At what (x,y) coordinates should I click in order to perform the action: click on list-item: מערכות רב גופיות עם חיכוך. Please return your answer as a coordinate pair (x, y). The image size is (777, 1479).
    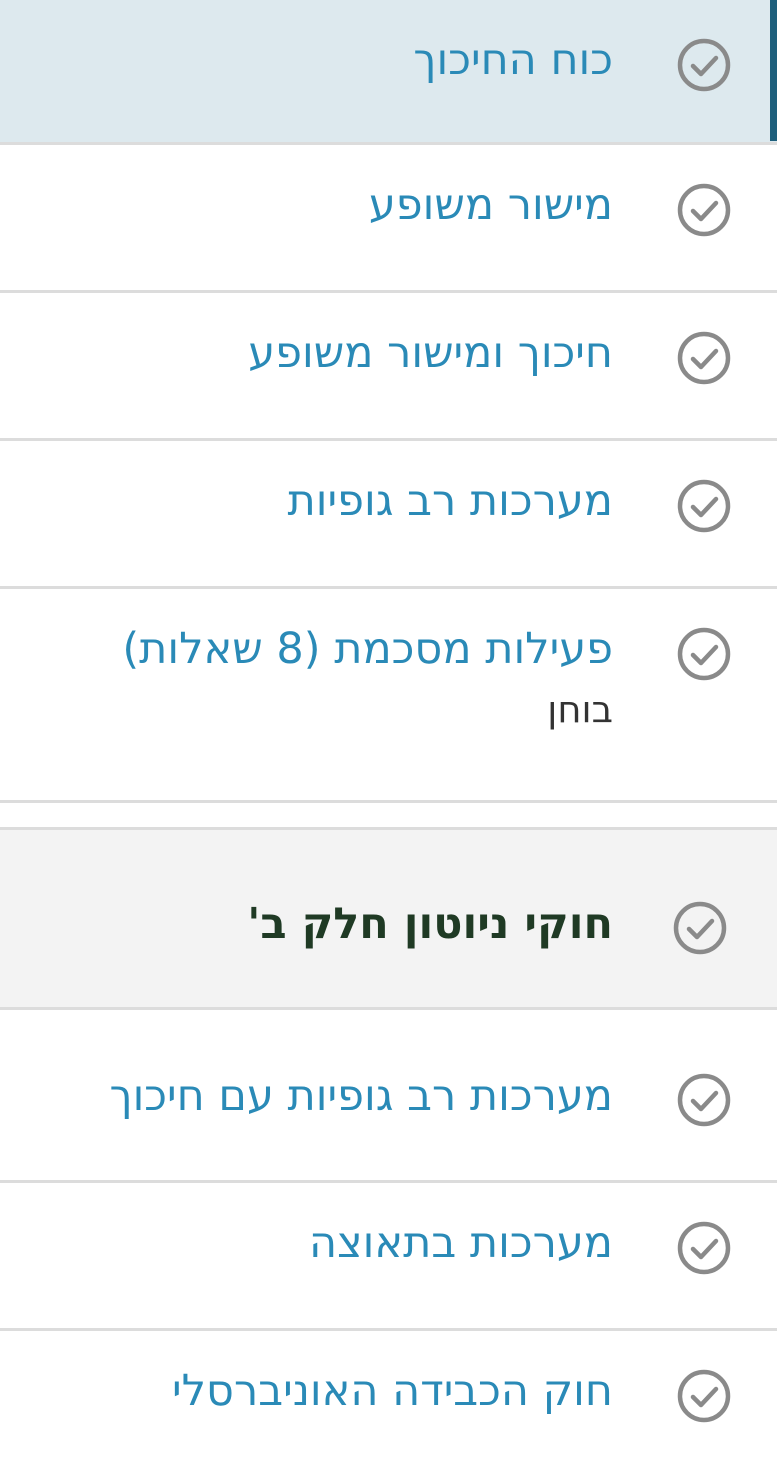
    Looking at the image, I should click on (388, 1096).